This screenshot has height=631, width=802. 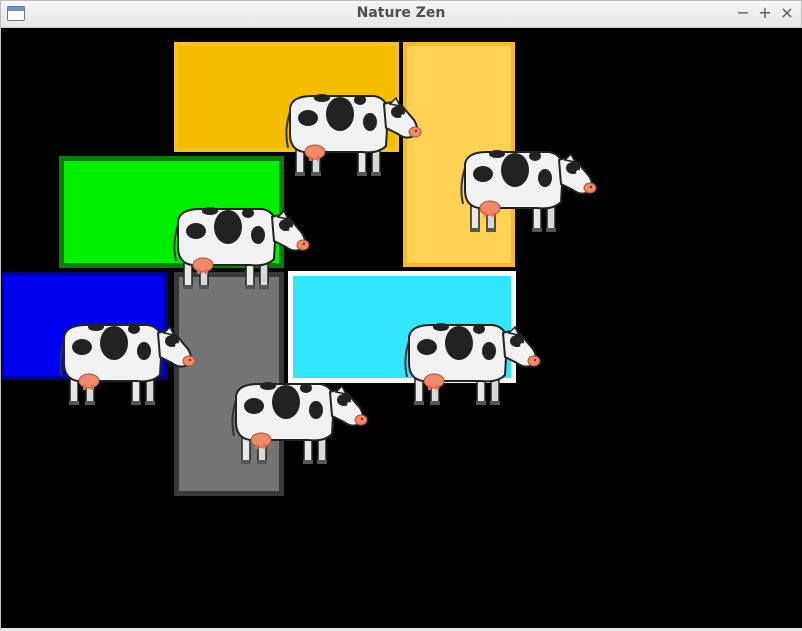 What do you see at coordinates (787, 13) in the screenshot?
I see `close-button: ×` at bounding box center [787, 13].